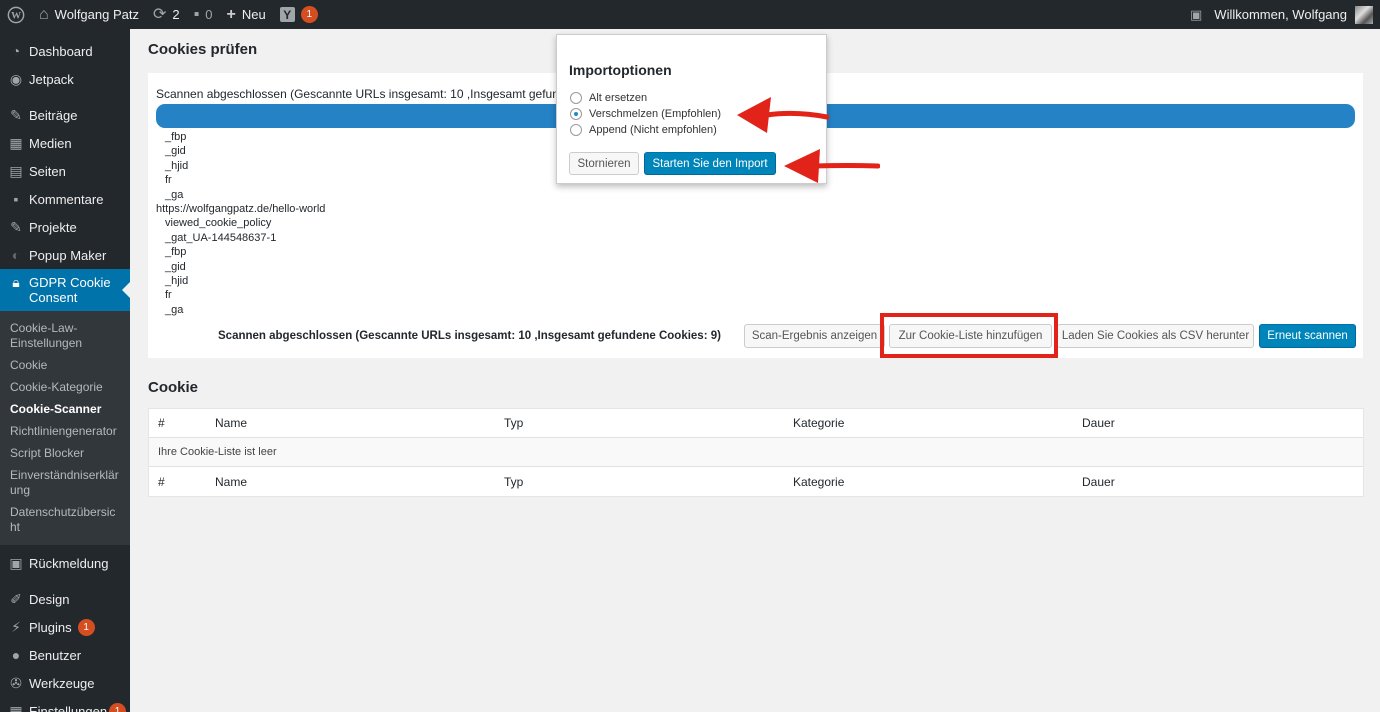 The image size is (1380, 712). I want to click on submenu-privacy-overview: Datenschutzübersicht, so click(65, 520).